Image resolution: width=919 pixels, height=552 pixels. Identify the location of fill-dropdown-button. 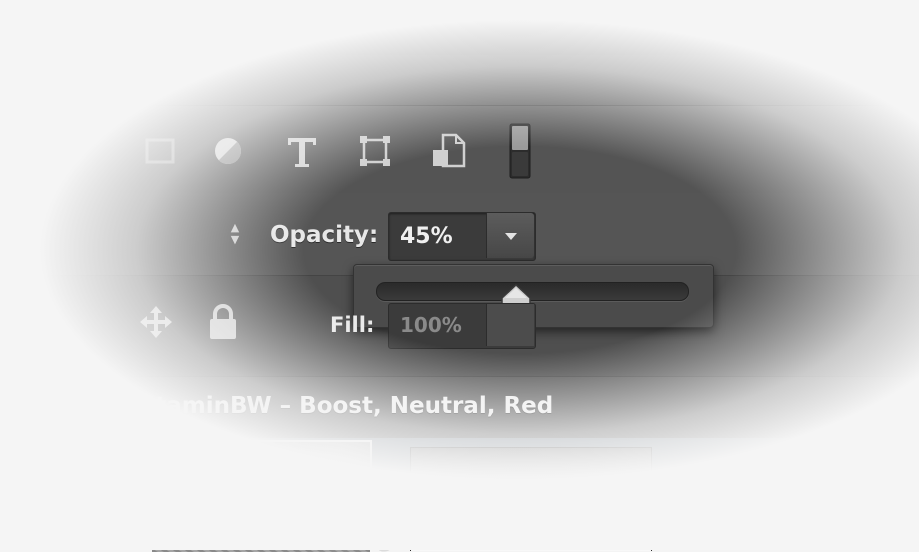
(510, 325).